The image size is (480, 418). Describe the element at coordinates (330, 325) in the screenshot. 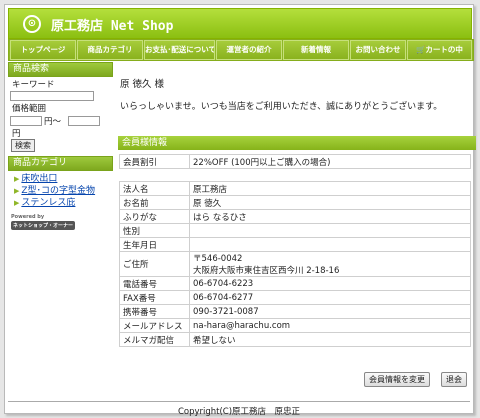

I see `field-value: na-hara@harachu.com` at that location.